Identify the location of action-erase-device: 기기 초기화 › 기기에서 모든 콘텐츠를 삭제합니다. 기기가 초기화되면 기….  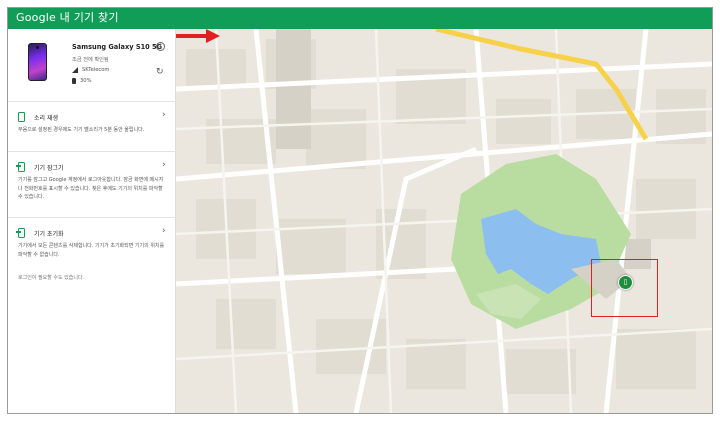
(92, 253).